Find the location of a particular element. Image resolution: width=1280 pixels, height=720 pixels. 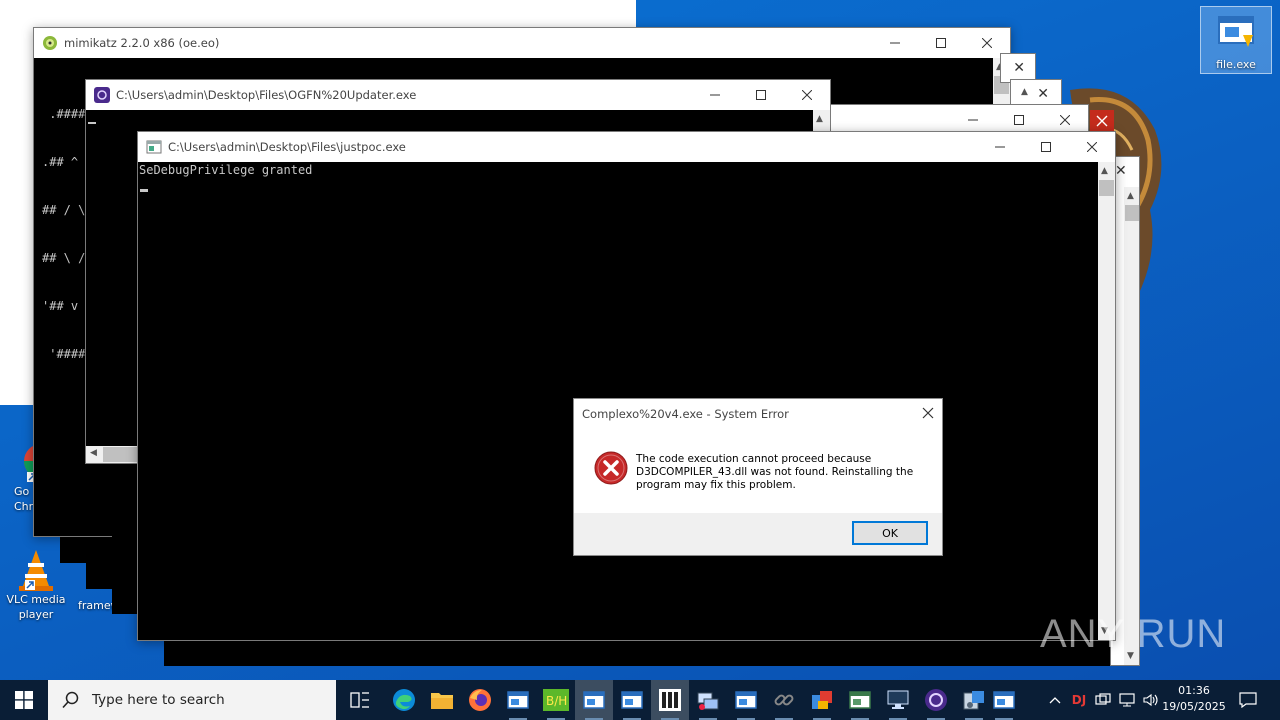

close-icon is located at coordinates (928, 413).